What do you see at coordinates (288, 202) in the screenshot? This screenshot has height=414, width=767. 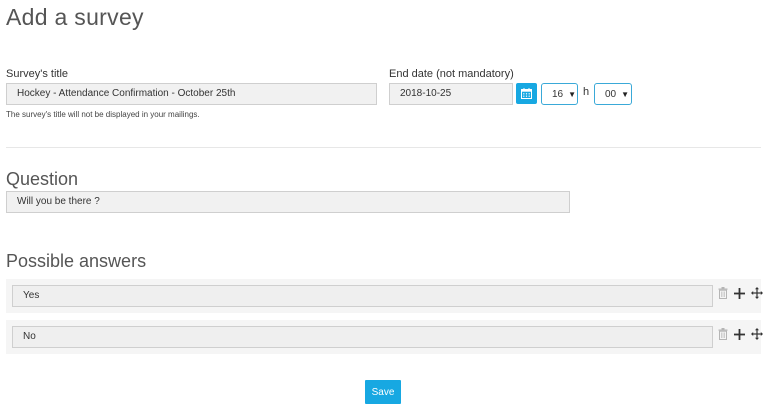 I see `question-input: Will you be there ?` at bounding box center [288, 202].